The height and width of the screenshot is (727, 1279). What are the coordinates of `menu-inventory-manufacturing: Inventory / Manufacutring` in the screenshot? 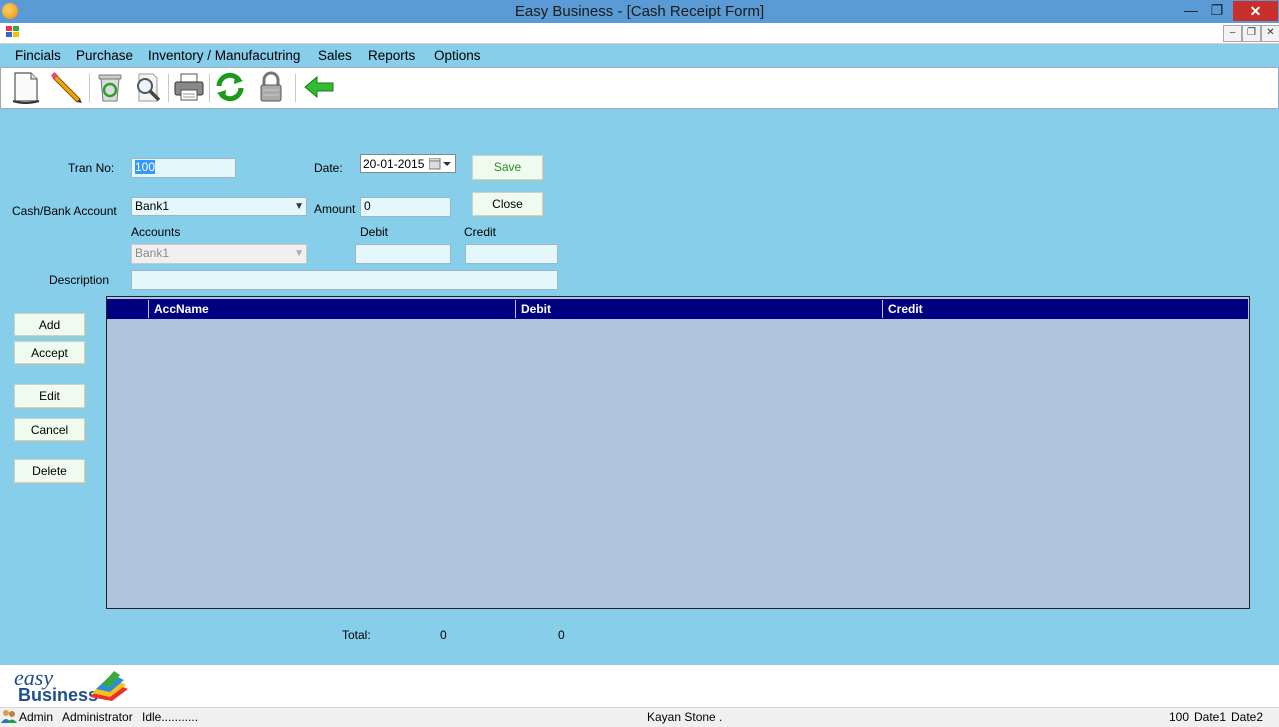 It's located at (224, 55).